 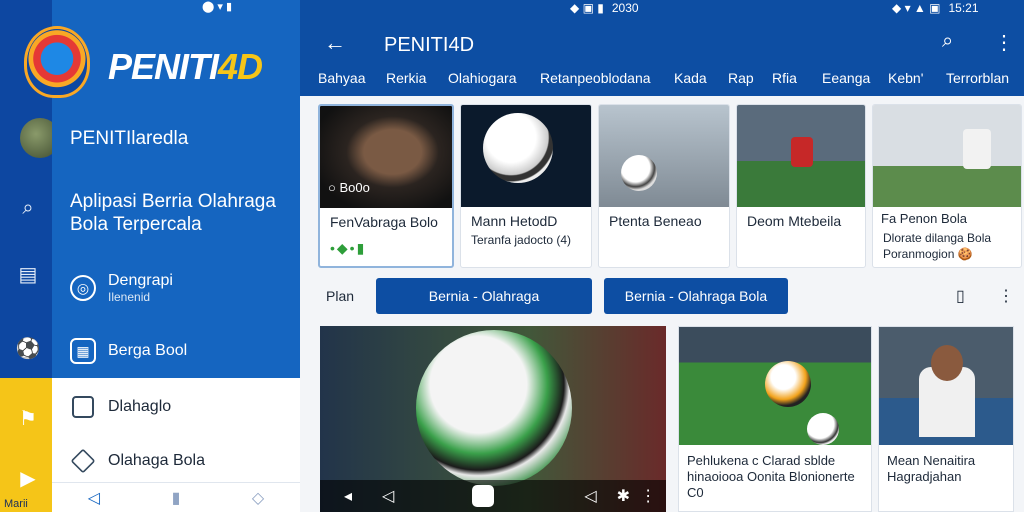 What do you see at coordinates (429, 45) in the screenshot?
I see `app-title: PENITI4D` at bounding box center [429, 45].